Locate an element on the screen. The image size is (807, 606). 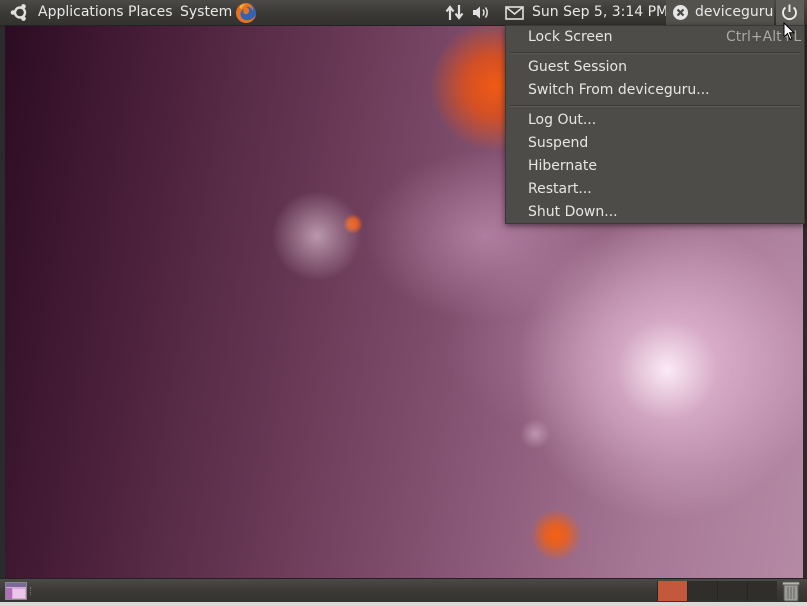
lock-screen-item: Lock Screen Ctrl+Alt+L is located at coordinates (655, 37).